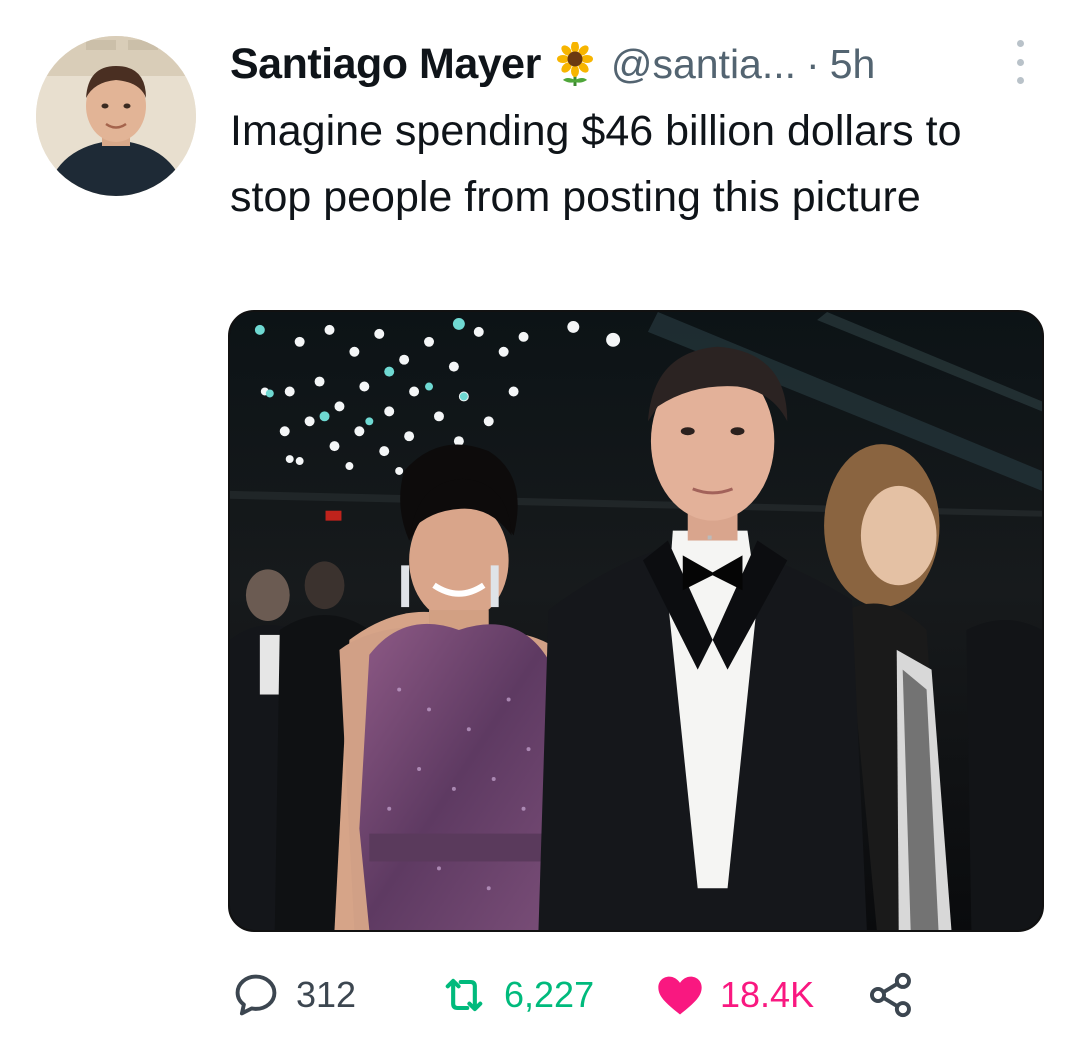 The image size is (1080, 1050). What do you see at coordinates (575, 64) in the screenshot?
I see `sunflower-icon` at bounding box center [575, 64].